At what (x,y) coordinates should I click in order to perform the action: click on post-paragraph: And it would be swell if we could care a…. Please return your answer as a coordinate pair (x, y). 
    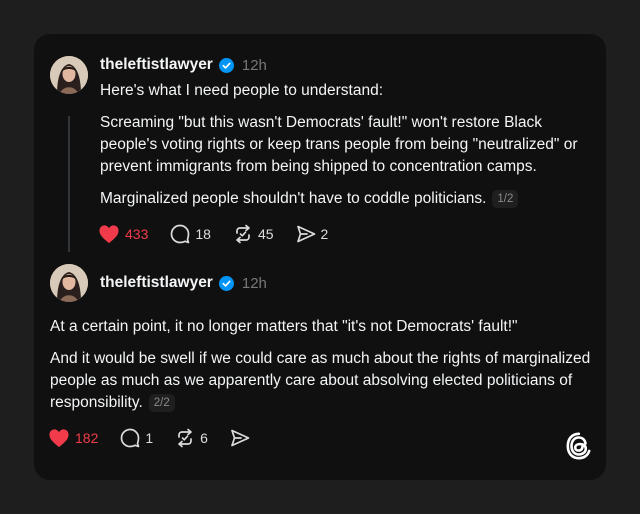
    Looking at the image, I should click on (323, 381).